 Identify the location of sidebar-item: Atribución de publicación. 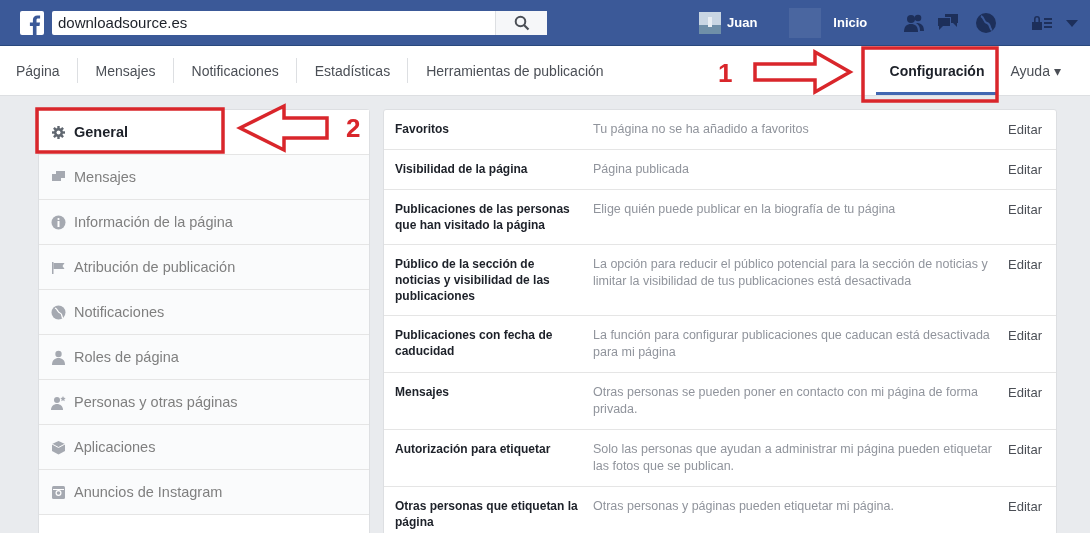
(204, 267).